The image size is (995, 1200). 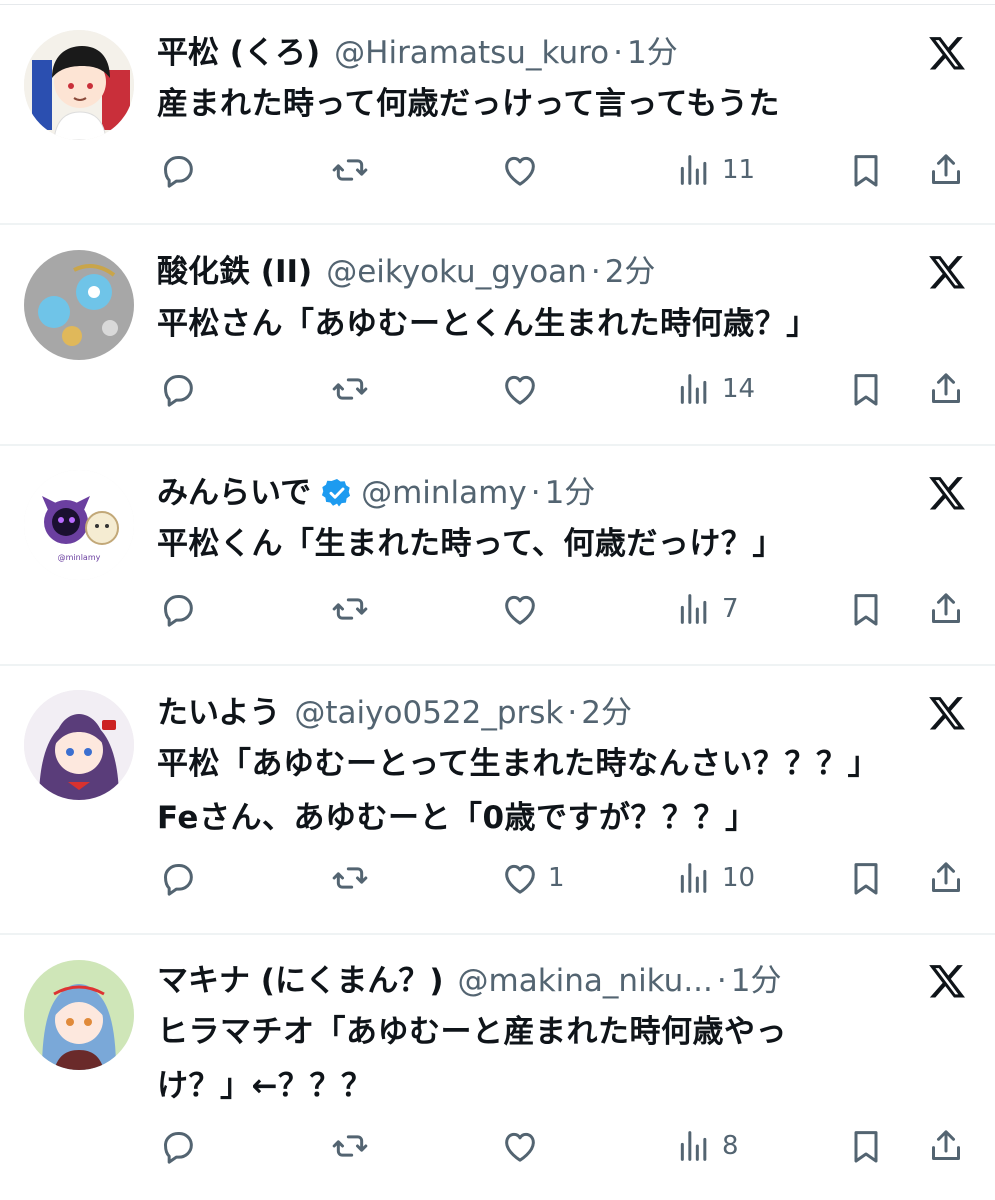 I want to click on user-handle: @Hiramatsu_kuro, so click(x=471, y=53).